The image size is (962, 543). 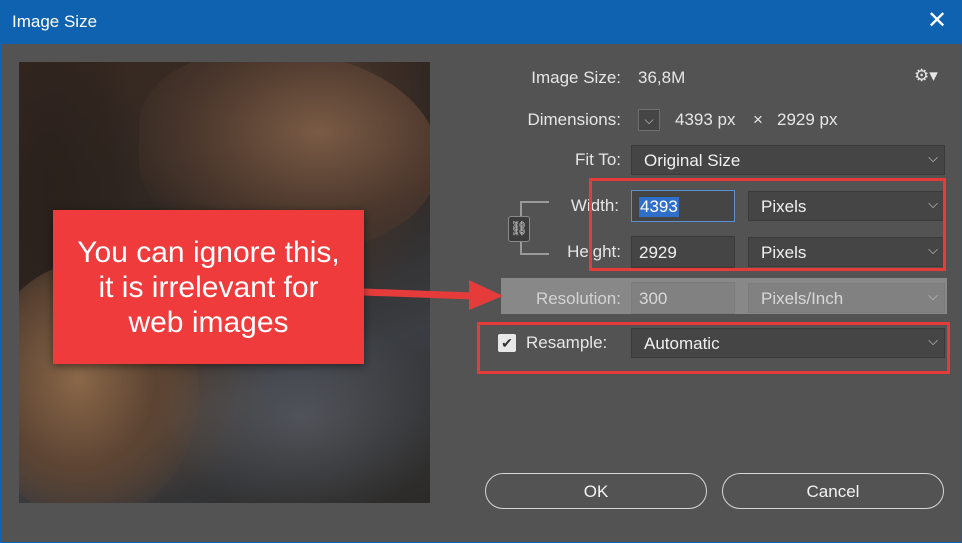 What do you see at coordinates (519, 229) in the screenshot?
I see `link-icon: ⛓` at bounding box center [519, 229].